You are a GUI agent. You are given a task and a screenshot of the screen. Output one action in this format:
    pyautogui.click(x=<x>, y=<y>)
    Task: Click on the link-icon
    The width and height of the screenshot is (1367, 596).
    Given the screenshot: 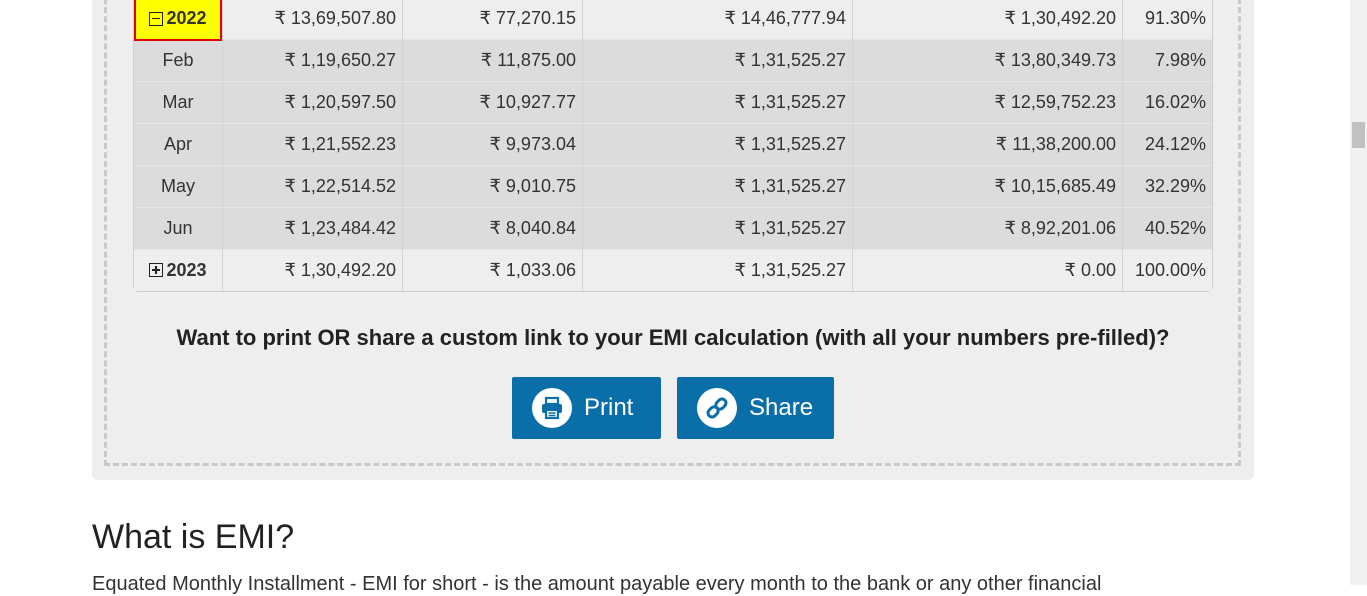 What is the action you would take?
    pyautogui.click(x=717, y=408)
    